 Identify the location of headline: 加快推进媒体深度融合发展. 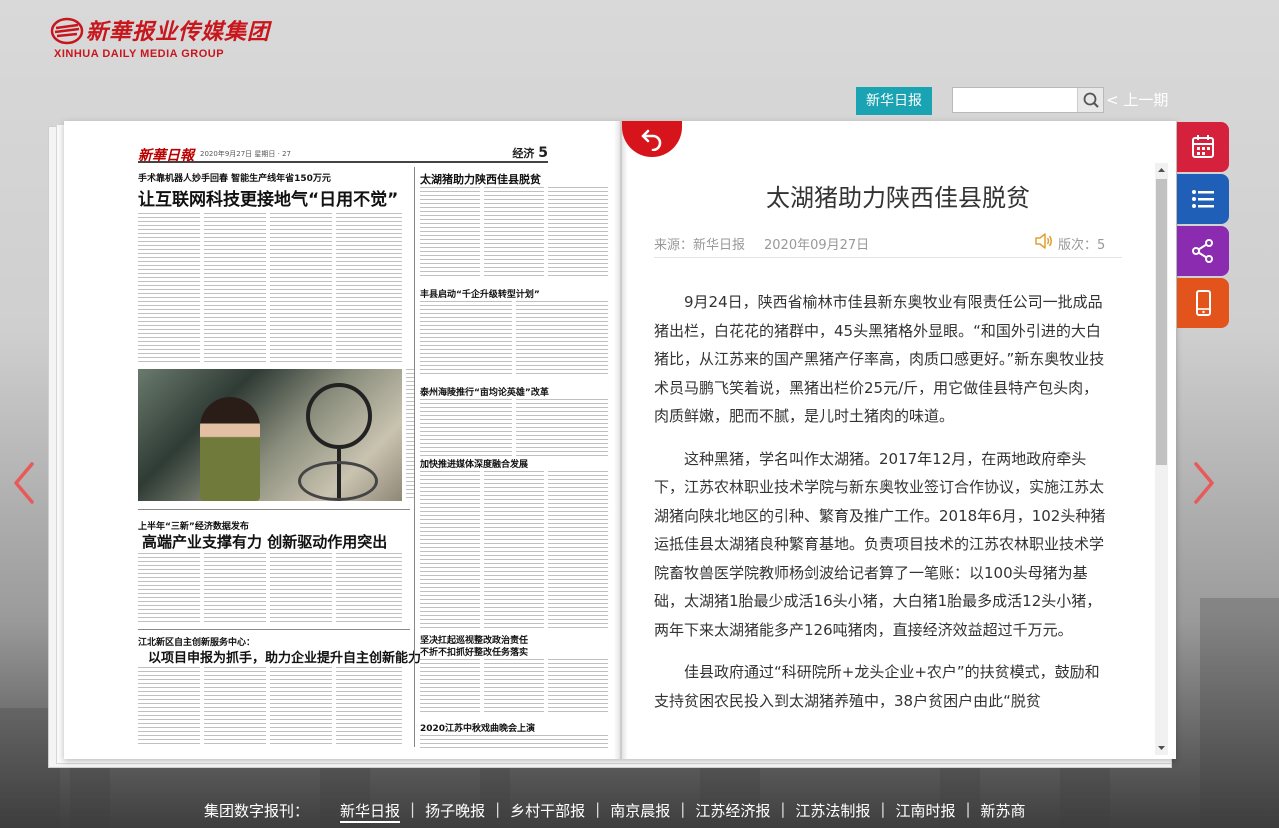
(474, 463).